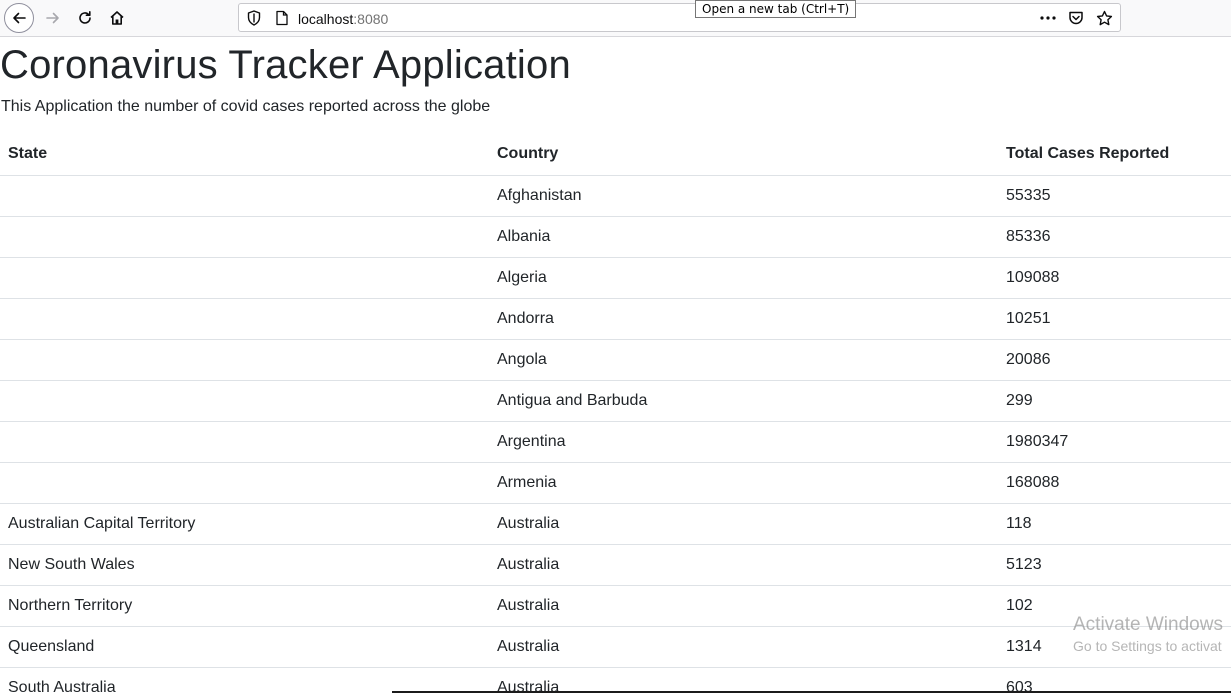  What do you see at coordinates (743, 237) in the screenshot?
I see `cell-country: Albania` at bounding box center [743, 237].